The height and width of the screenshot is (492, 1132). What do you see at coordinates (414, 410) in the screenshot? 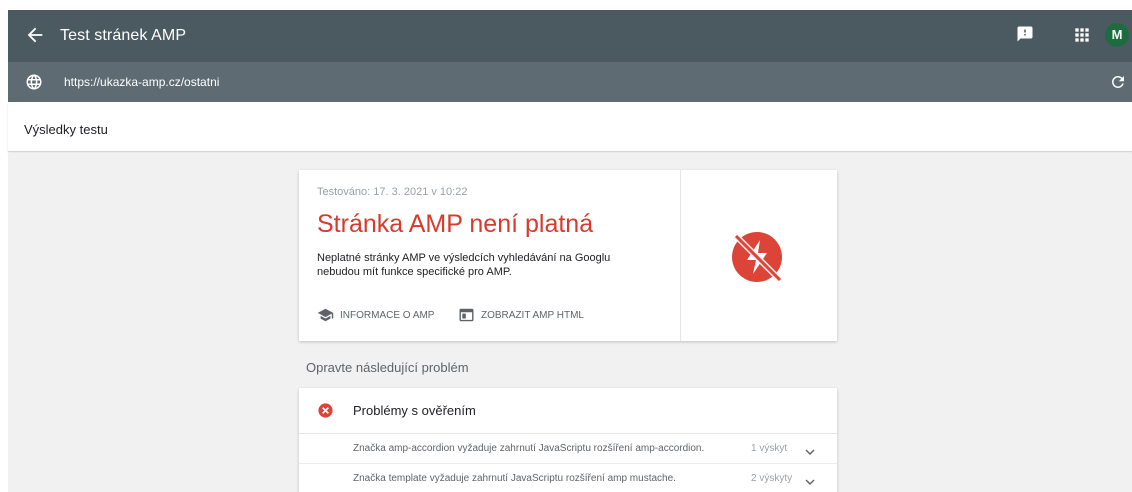
I see `issues-title: Problémy s ověřením` at bounding box center [414, 410].